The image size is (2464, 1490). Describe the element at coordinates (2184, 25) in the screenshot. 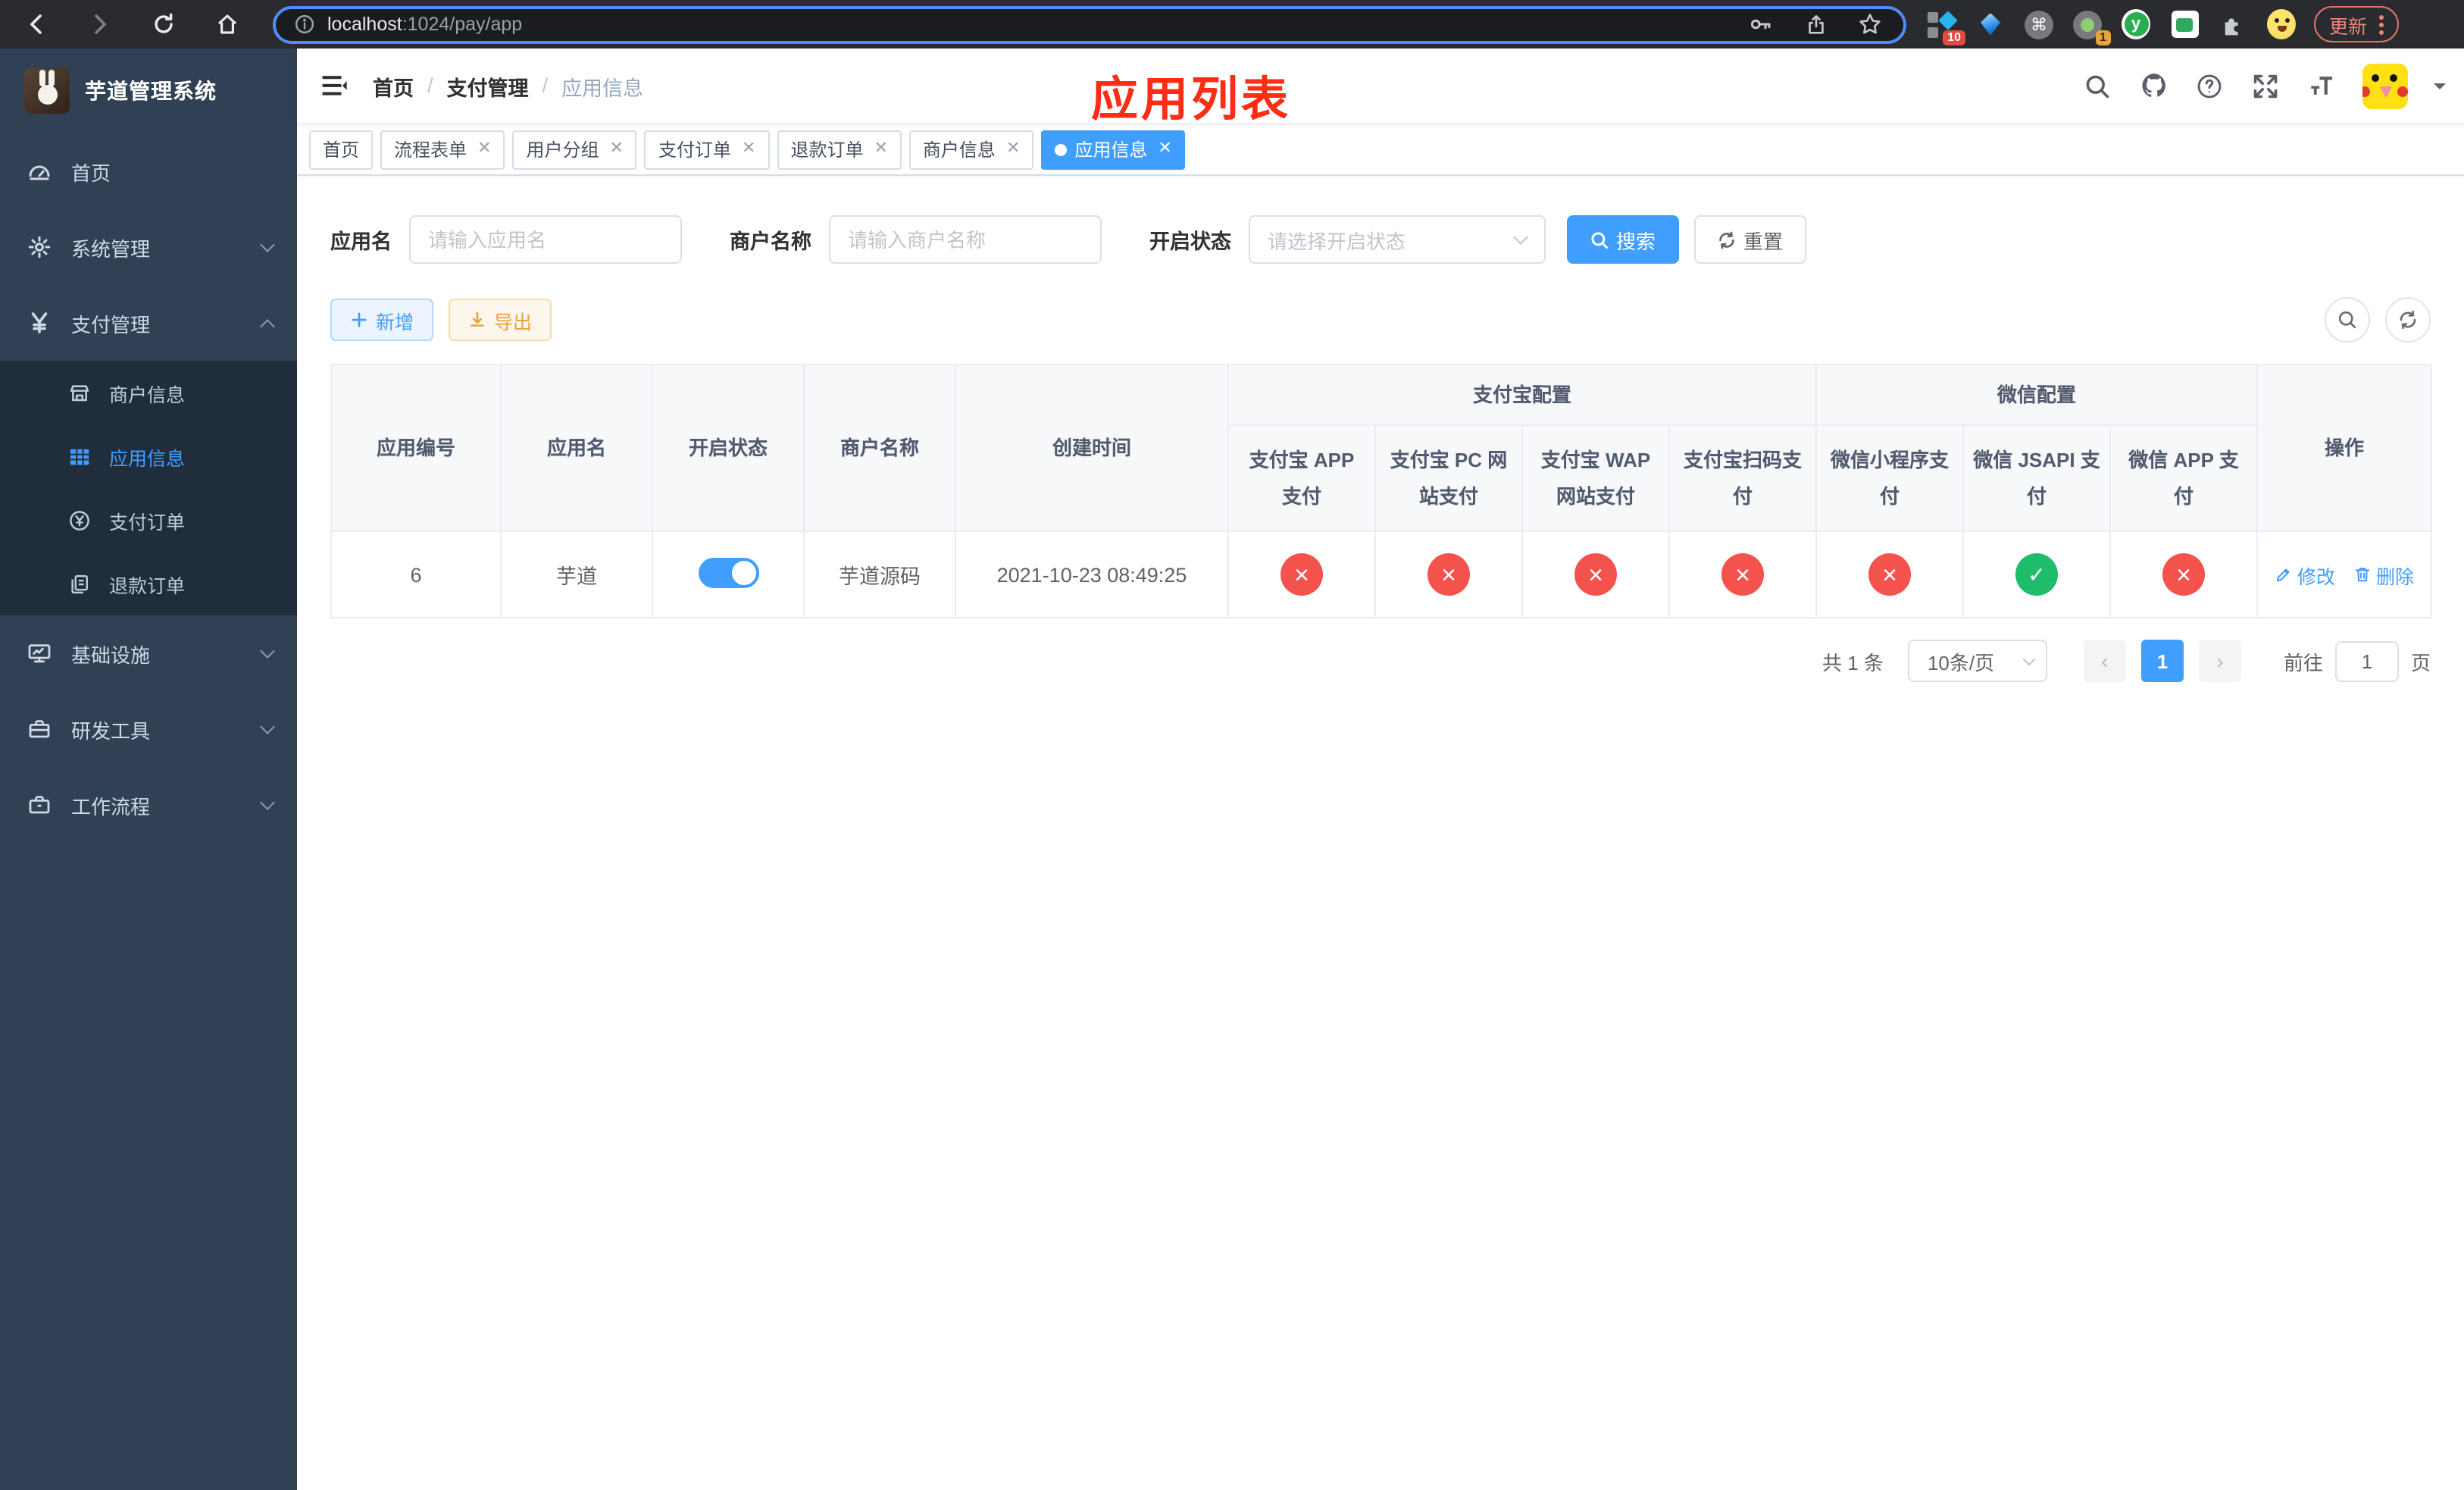

I see `extension-chat-icon` at that location.